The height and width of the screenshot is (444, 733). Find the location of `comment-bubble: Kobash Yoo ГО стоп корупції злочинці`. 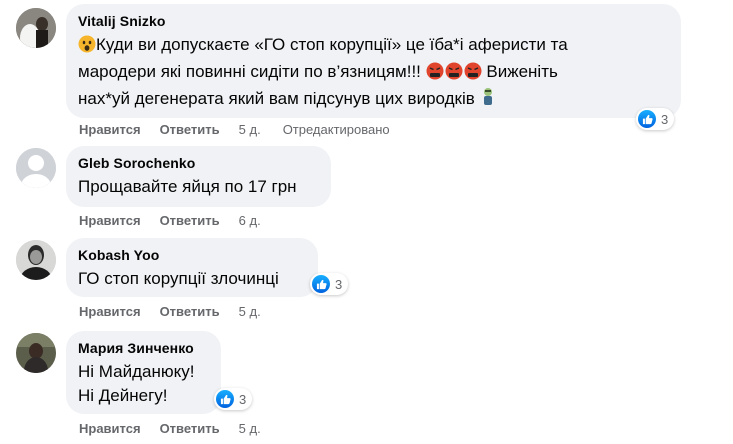

comment-bubble: Kobash Yoo ГО стоп корупції злочинці is located at coordinates (192, 267).